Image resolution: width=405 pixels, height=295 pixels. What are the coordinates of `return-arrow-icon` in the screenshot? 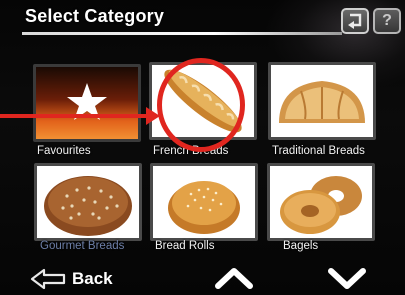 It's located at (355, 21).